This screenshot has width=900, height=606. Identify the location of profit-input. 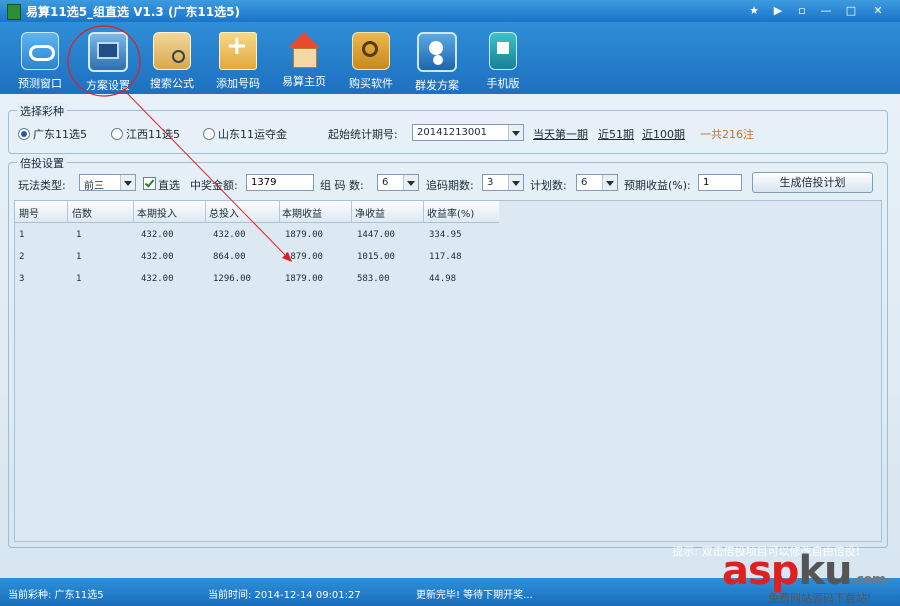
(720, 182).